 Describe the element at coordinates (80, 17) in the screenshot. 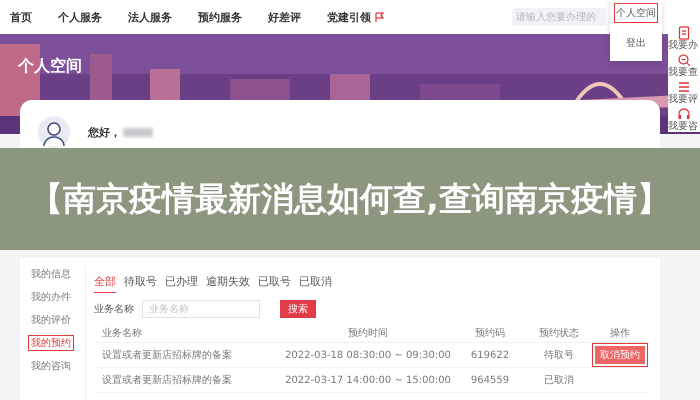

I see `nav-link: 个人服务` at that location.